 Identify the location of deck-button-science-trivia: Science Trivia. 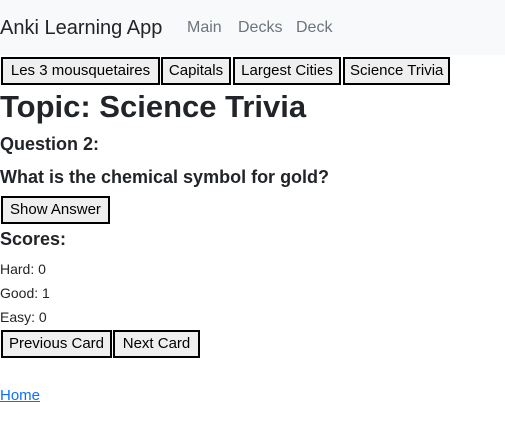
(396, 71).